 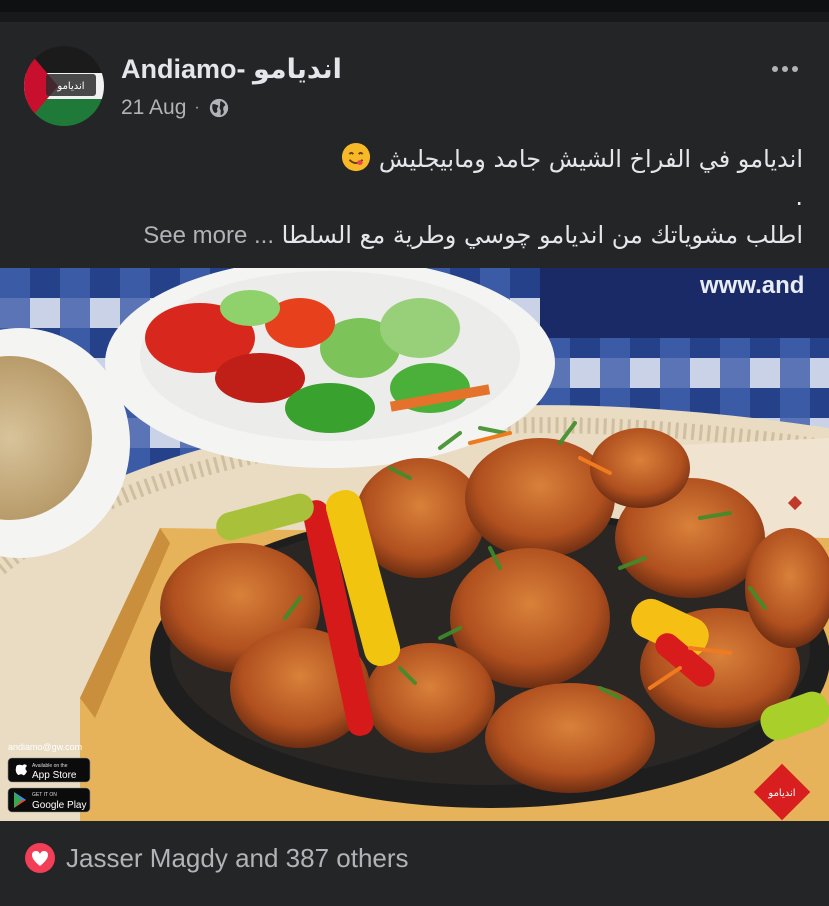 What do you see at coordinates (775, 69) in the screenshot?
I see `more-horizontal-icon` at bounding box center [775, 69].